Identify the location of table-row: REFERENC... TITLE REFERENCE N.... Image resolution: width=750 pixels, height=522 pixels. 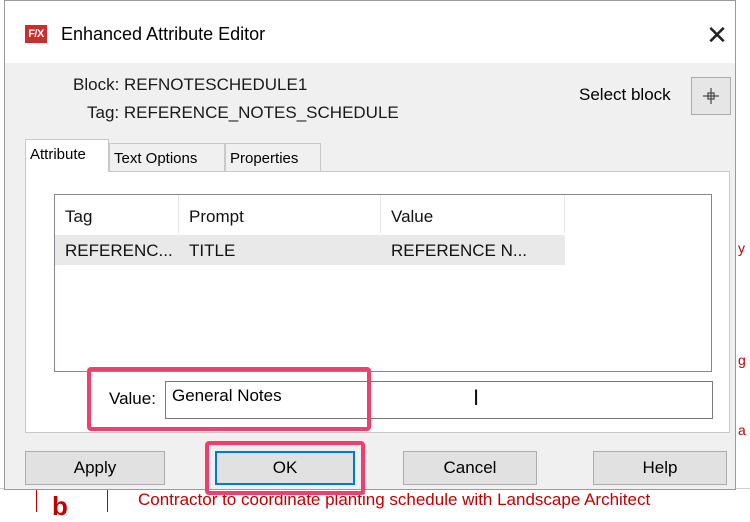
(310, 250).